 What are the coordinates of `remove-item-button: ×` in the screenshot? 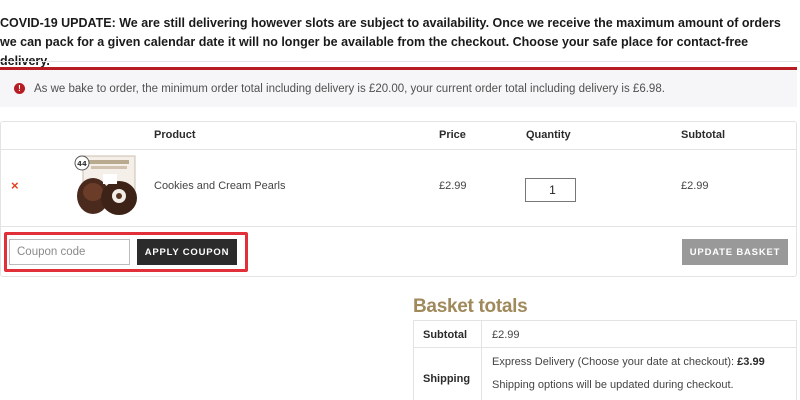 It's located at (15, 185).